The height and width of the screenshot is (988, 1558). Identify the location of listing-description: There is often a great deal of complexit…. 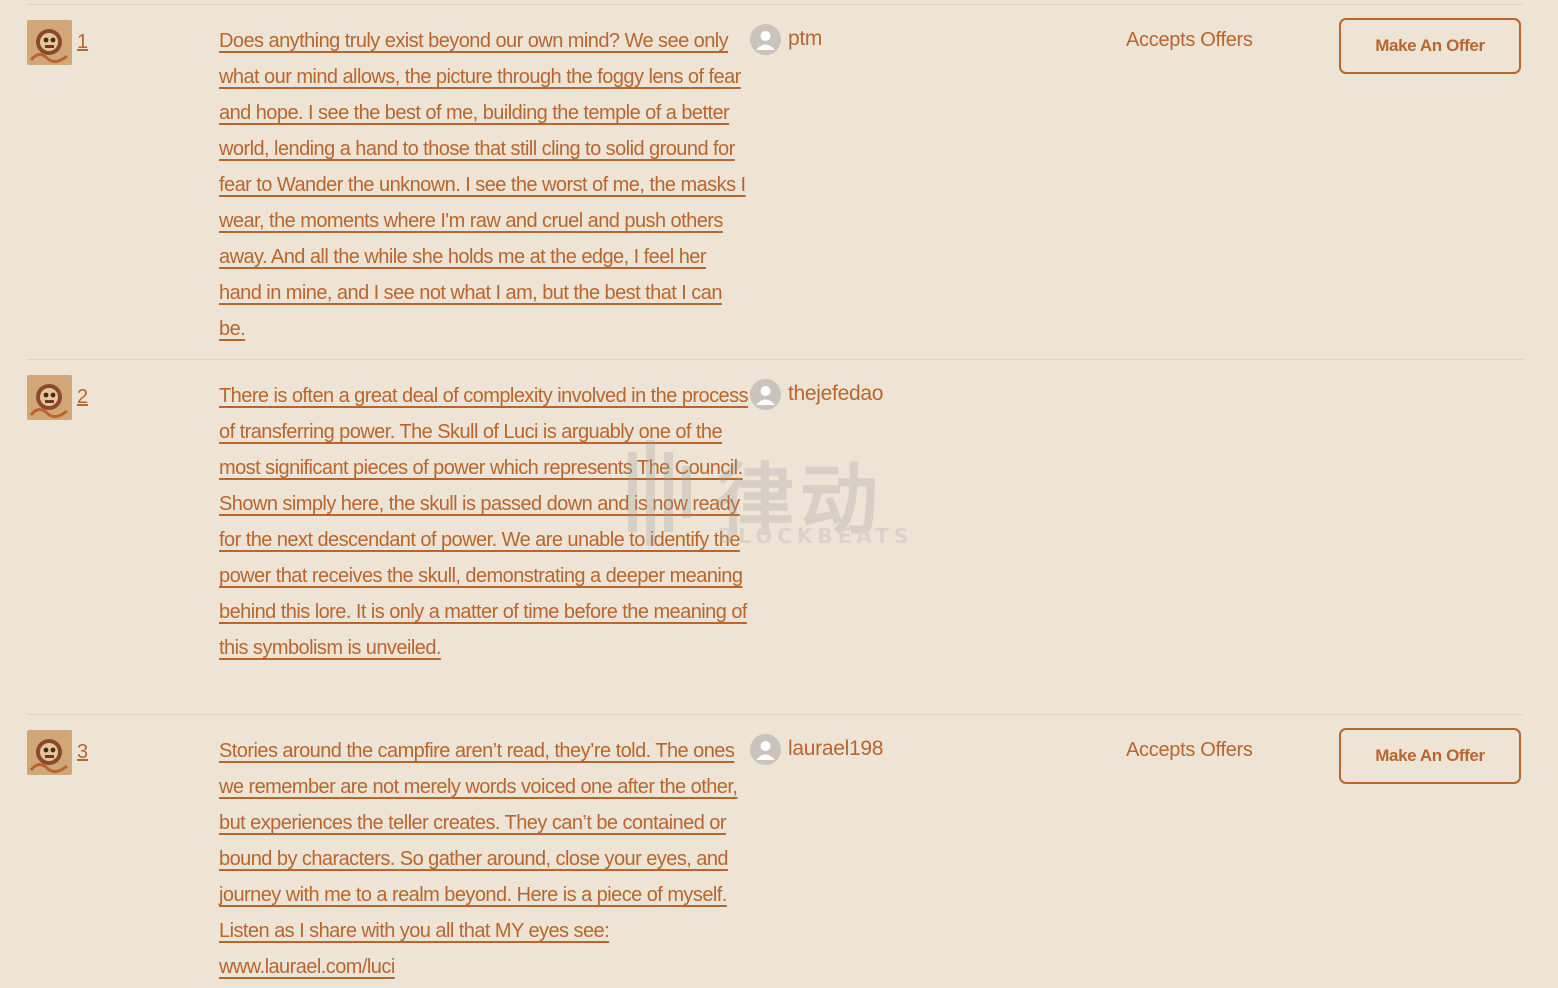
(484, 522).